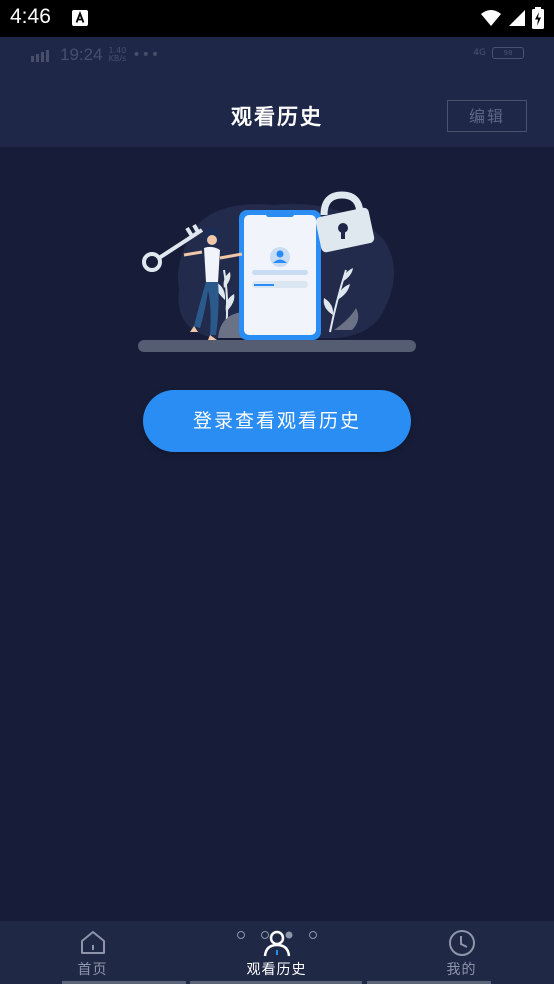  What do you see at coordinates (461, 970) in the screenshot?
I see `tab-mine-label: 我的` at bounding box center [461, 970].